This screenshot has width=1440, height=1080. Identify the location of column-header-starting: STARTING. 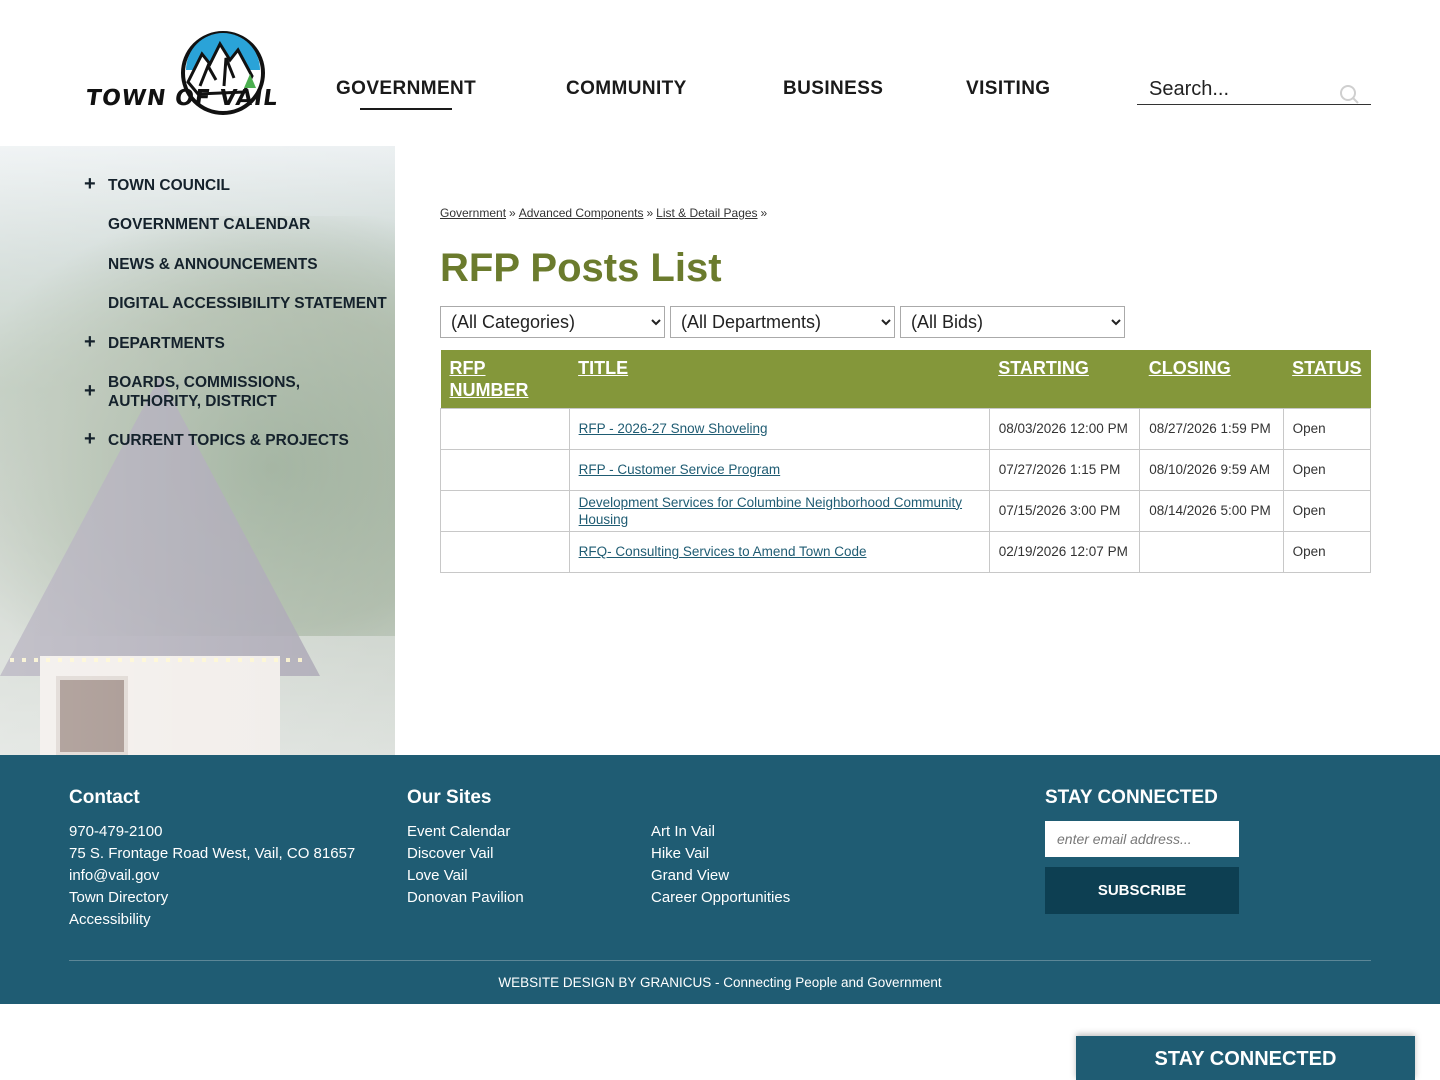
(1064, 379).